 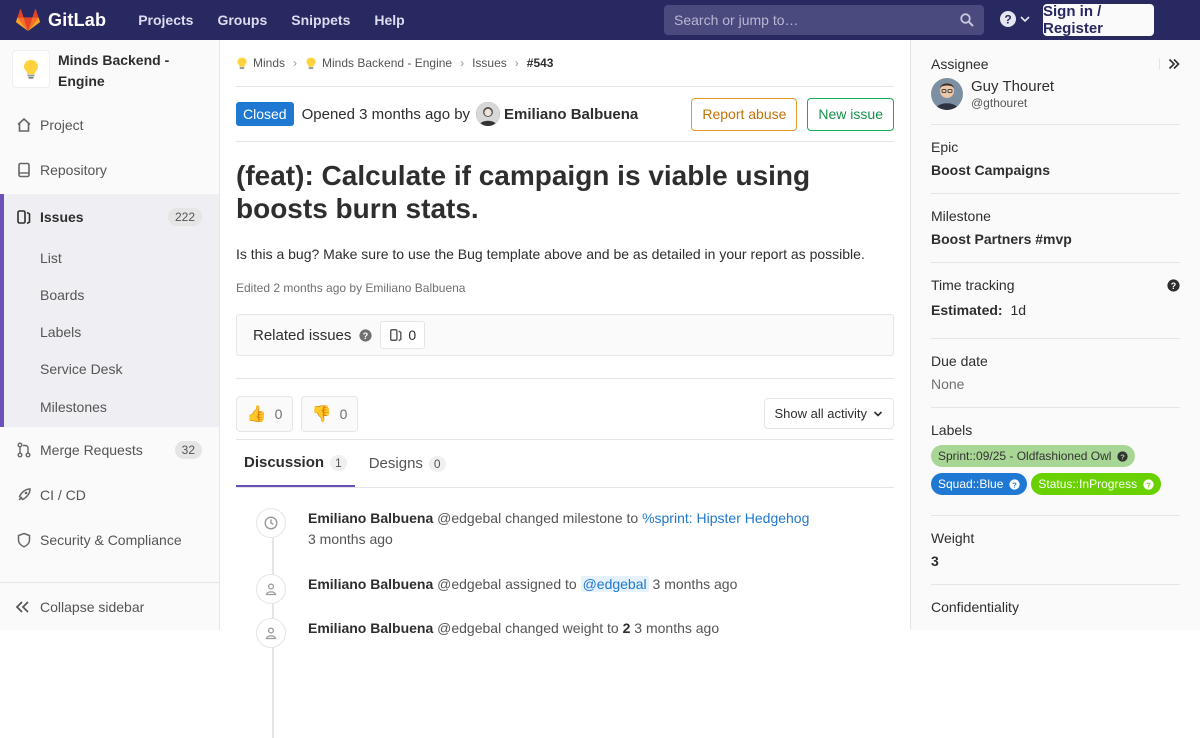 What do you see at coordinates (952, 430) in the screenshot?
I see `labels-label: Labels` at bounding box center [952, 430].